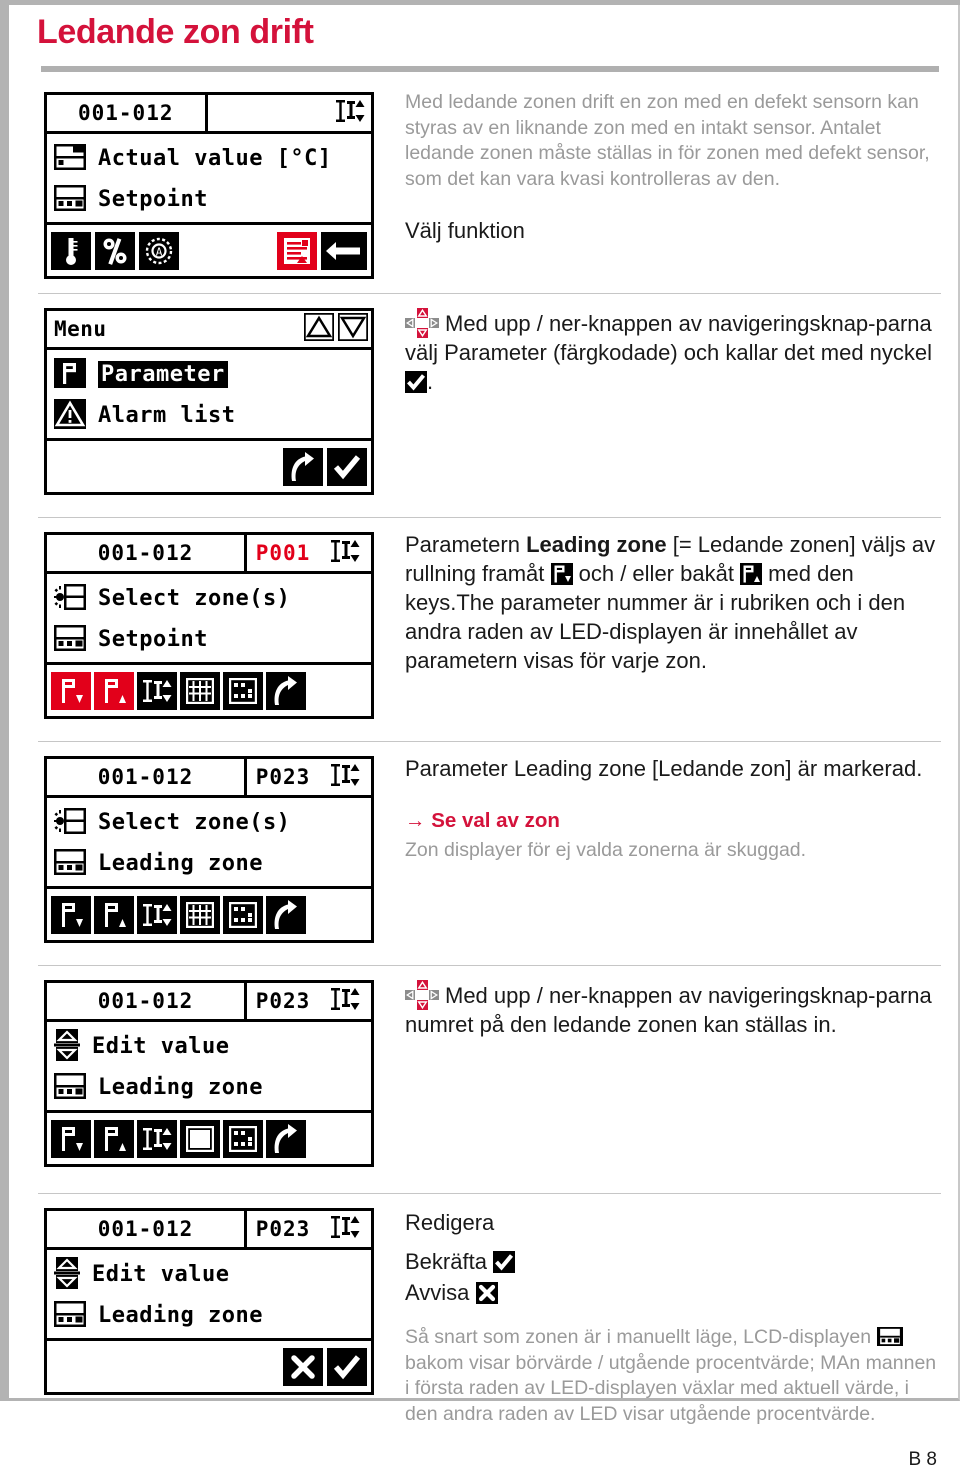 Image resolution: width=960 pixels, height=1471 pixels. Describe the element at coordinates (344, 250) in the screenshot. I see `key-icon` at that location.